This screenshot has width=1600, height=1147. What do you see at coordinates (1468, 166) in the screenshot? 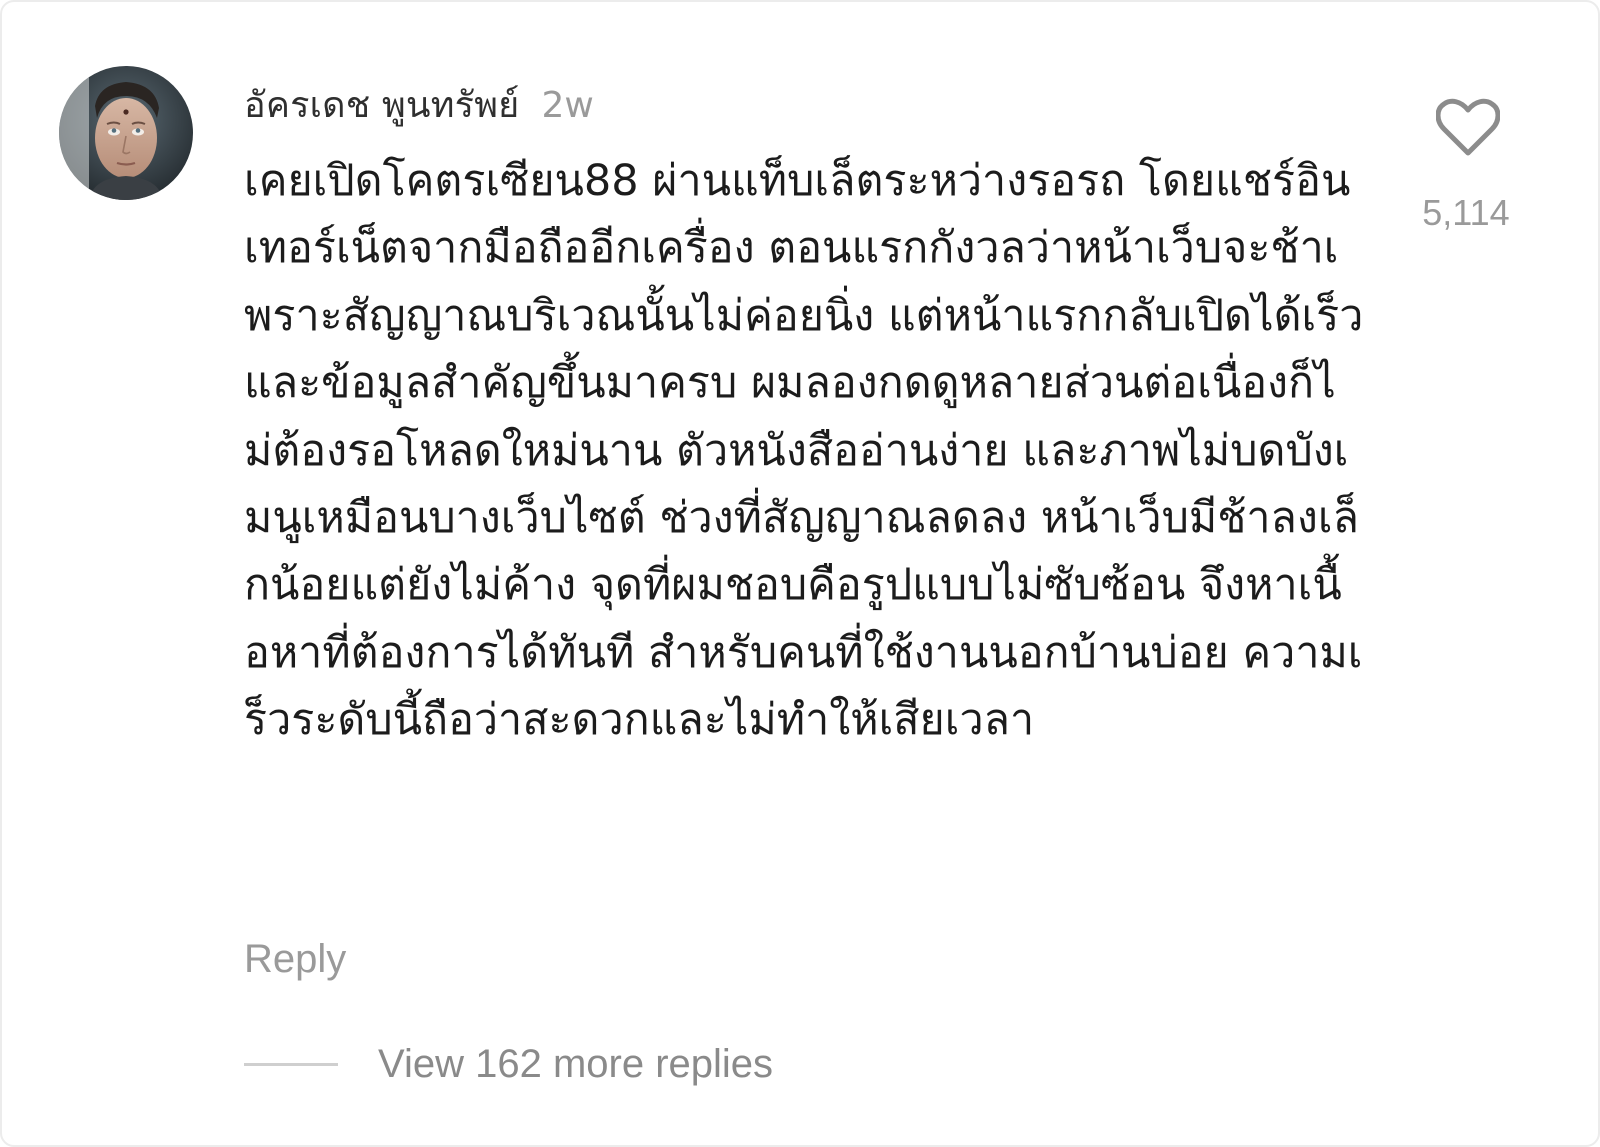
I see `like-section: 5,114` at bounding box center [1468, 166].